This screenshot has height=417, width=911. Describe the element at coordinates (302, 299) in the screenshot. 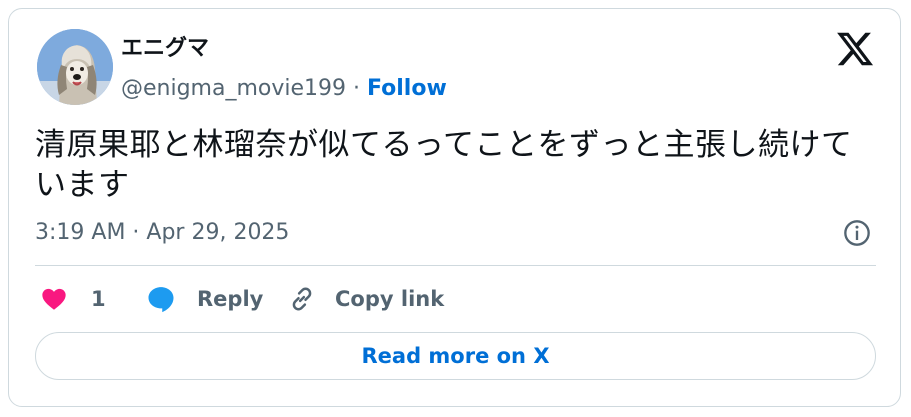

I see `link-icon` at that location.